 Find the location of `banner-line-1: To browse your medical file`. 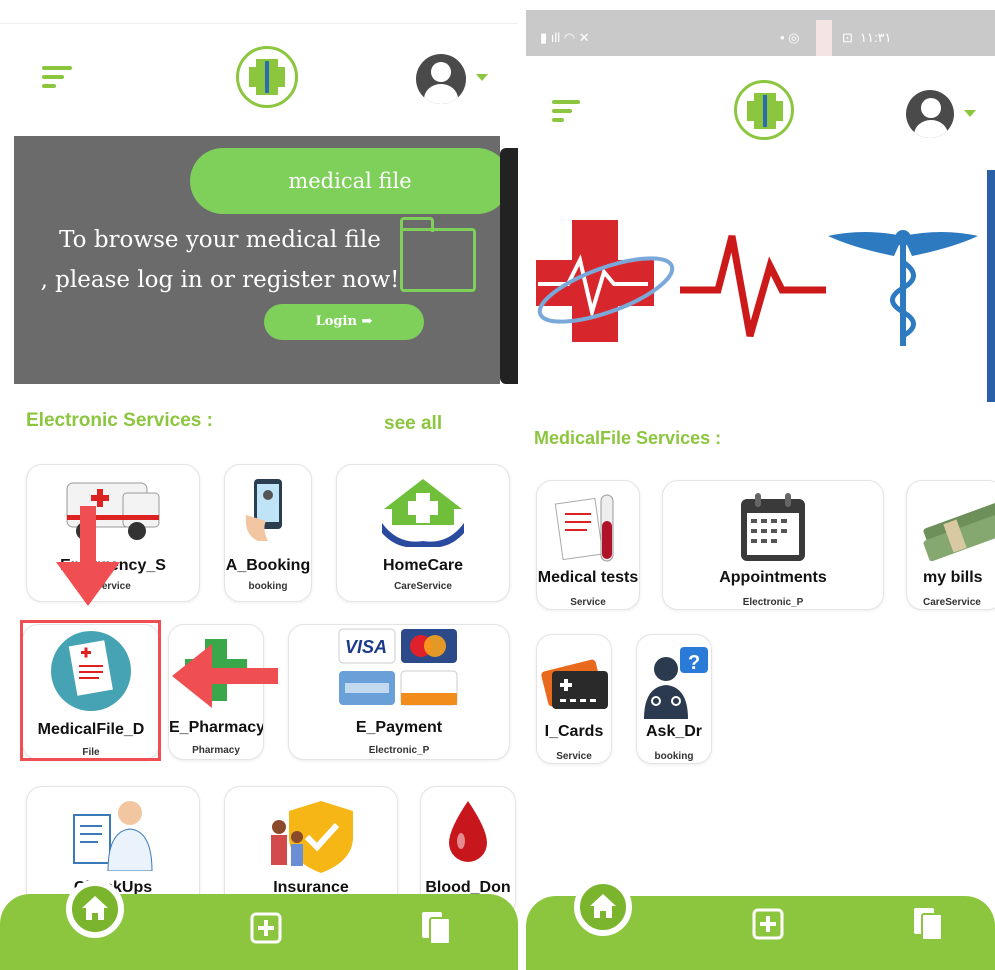

banner-line-1: To browse your medical file is located at coordinates (220, 240).